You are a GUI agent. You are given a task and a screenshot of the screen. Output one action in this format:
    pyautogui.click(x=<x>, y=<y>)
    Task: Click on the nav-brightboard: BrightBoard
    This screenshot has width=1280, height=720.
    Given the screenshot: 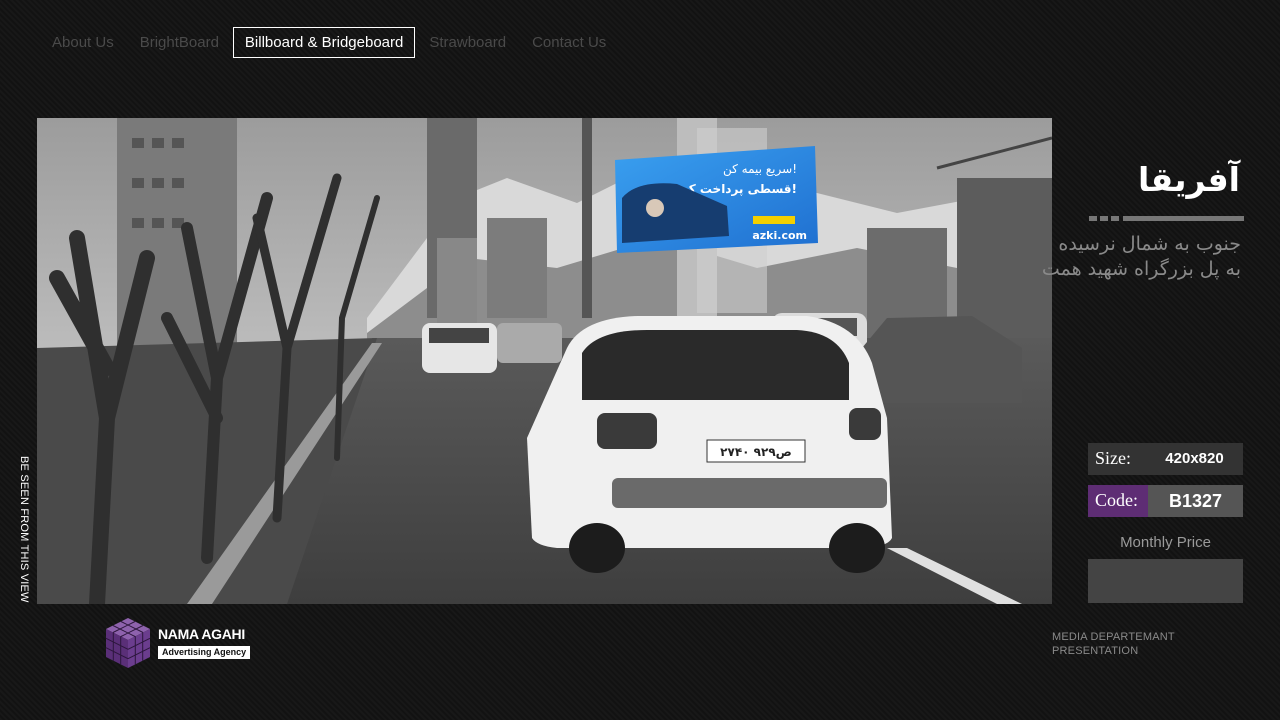 What is the action you would take?
    pyautogui.click(x=179, y=42)
    